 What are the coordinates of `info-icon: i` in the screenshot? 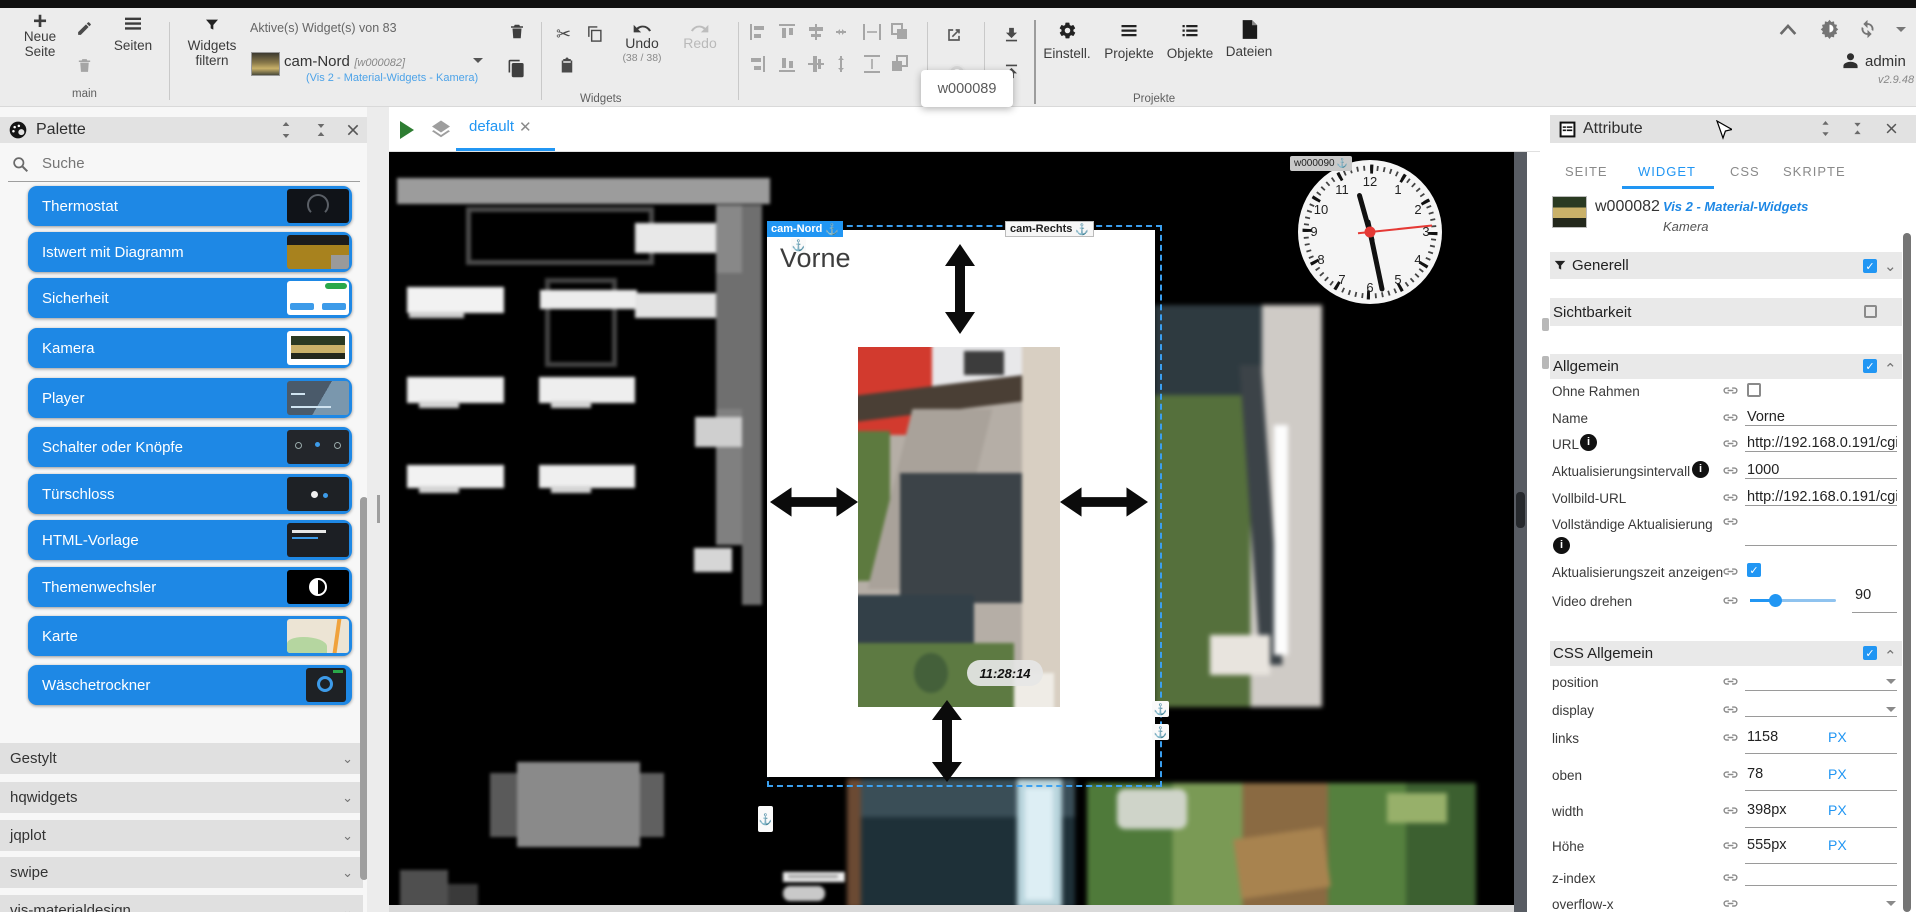 It's located at (1588, 442).